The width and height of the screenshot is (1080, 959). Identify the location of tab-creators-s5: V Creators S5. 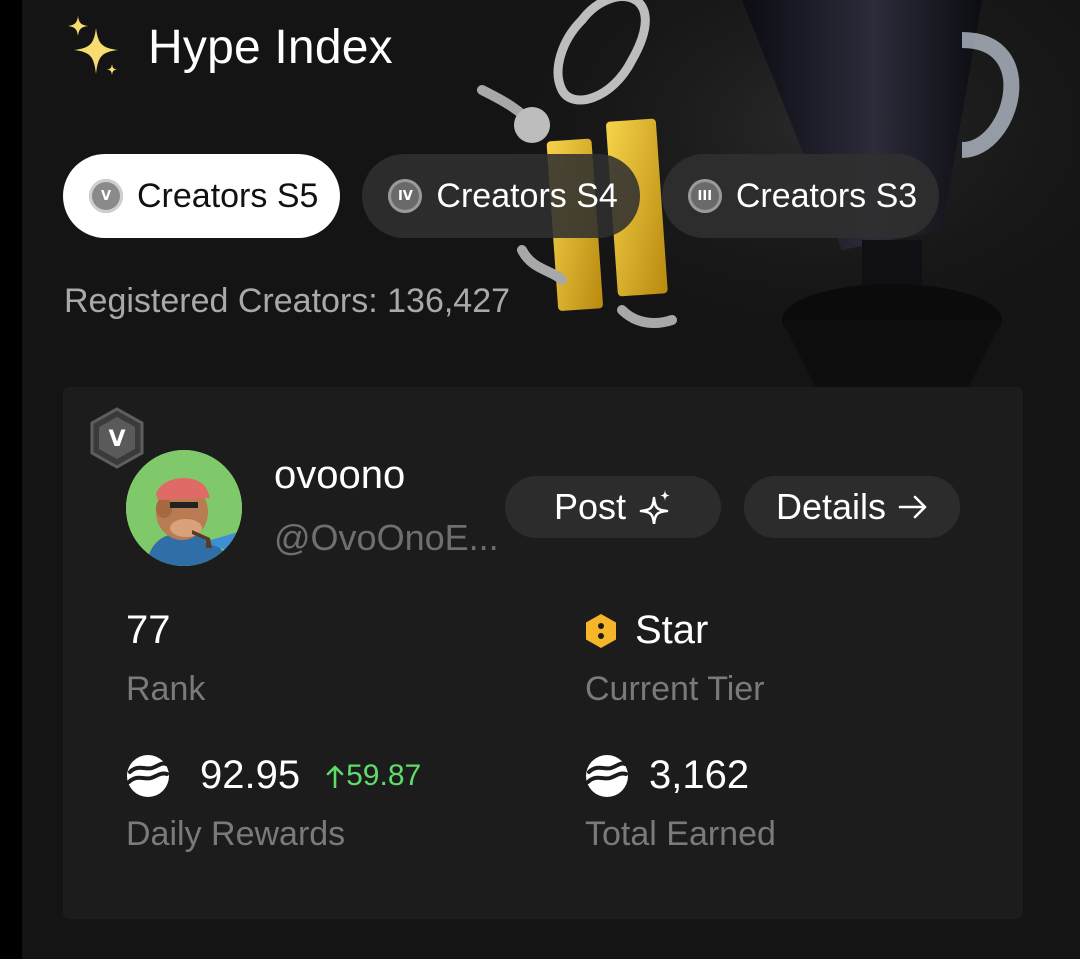
(202, 196).